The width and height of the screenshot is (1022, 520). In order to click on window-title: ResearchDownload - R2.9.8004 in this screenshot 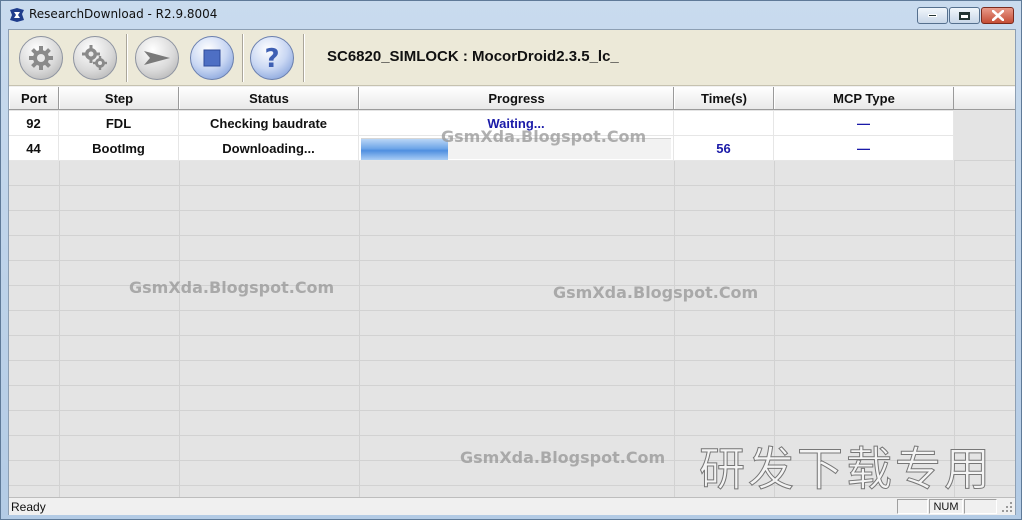, I will do `click(123, 14)`.